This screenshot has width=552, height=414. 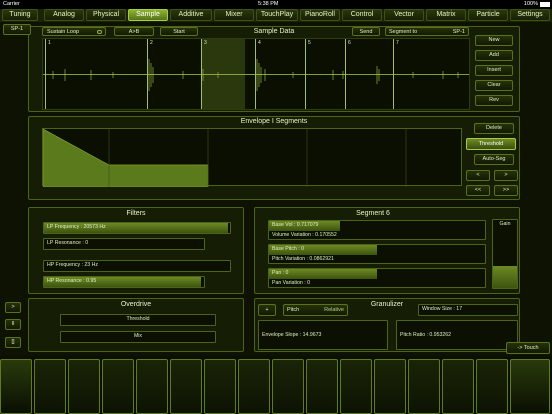 I want to click on start-button: Start, so click(x=179, y=31).